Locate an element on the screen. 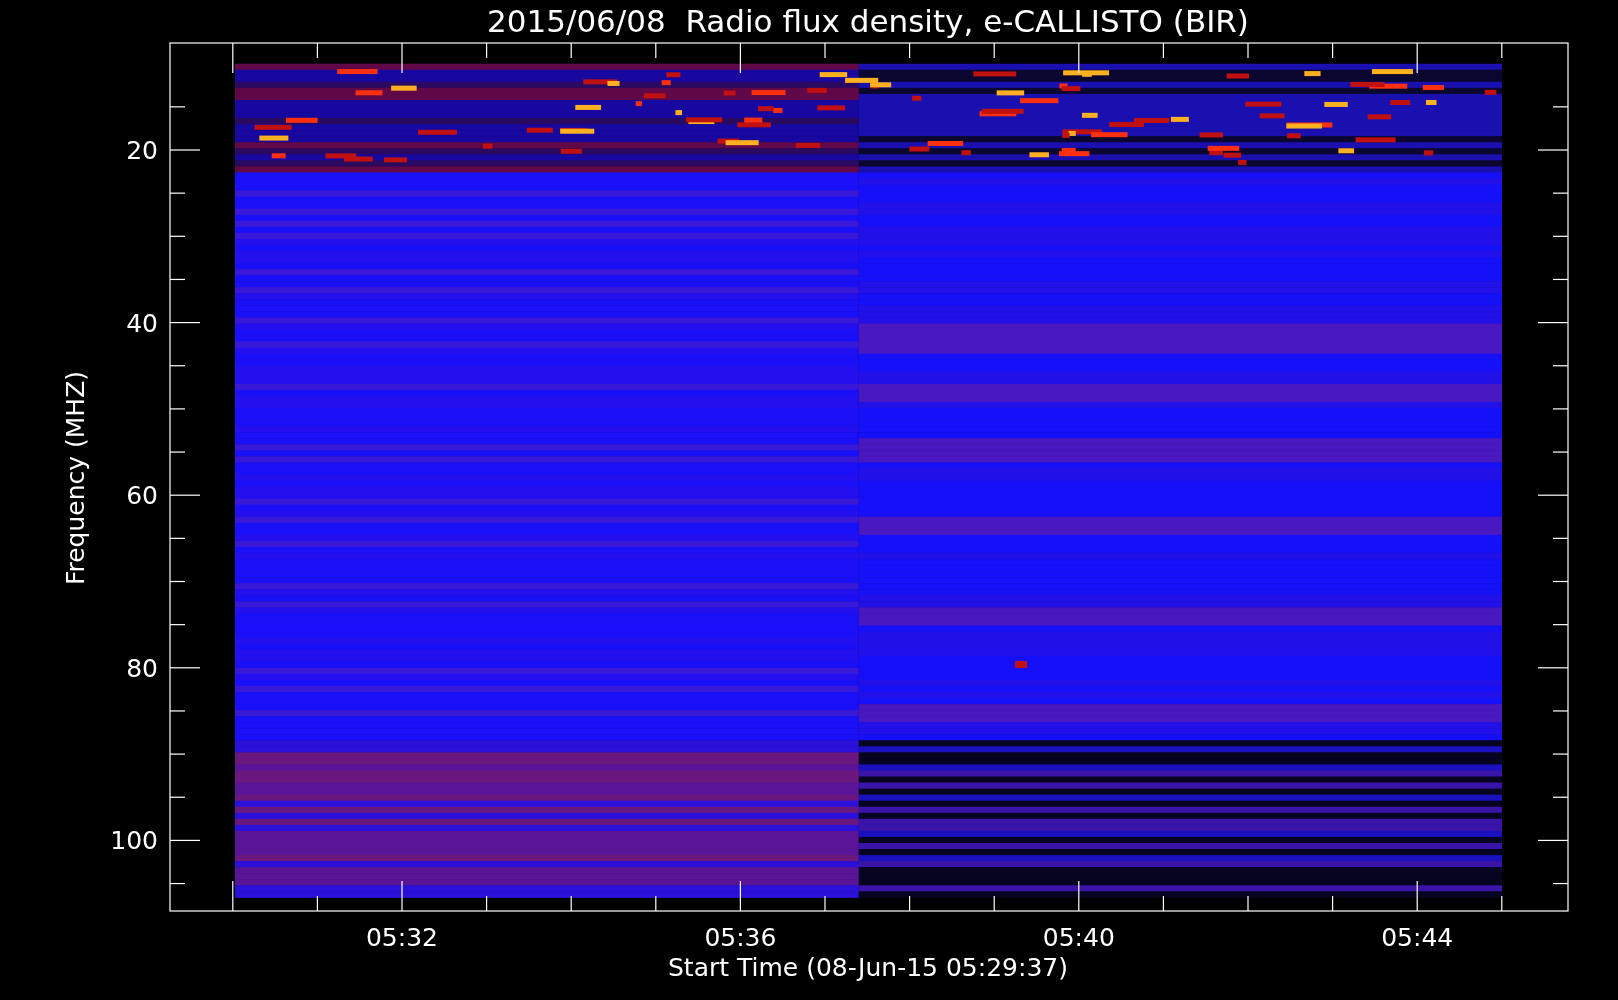  y-tick-label: 100 is located at coordinates (134, 841).